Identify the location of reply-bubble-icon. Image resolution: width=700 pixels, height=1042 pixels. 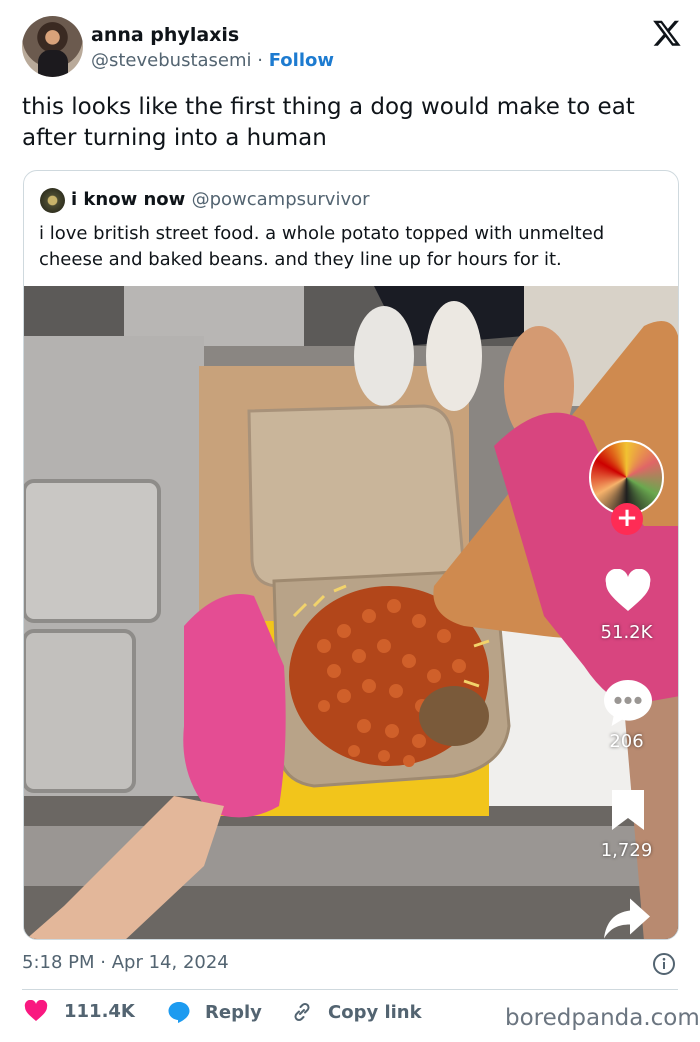
(179, 1012).